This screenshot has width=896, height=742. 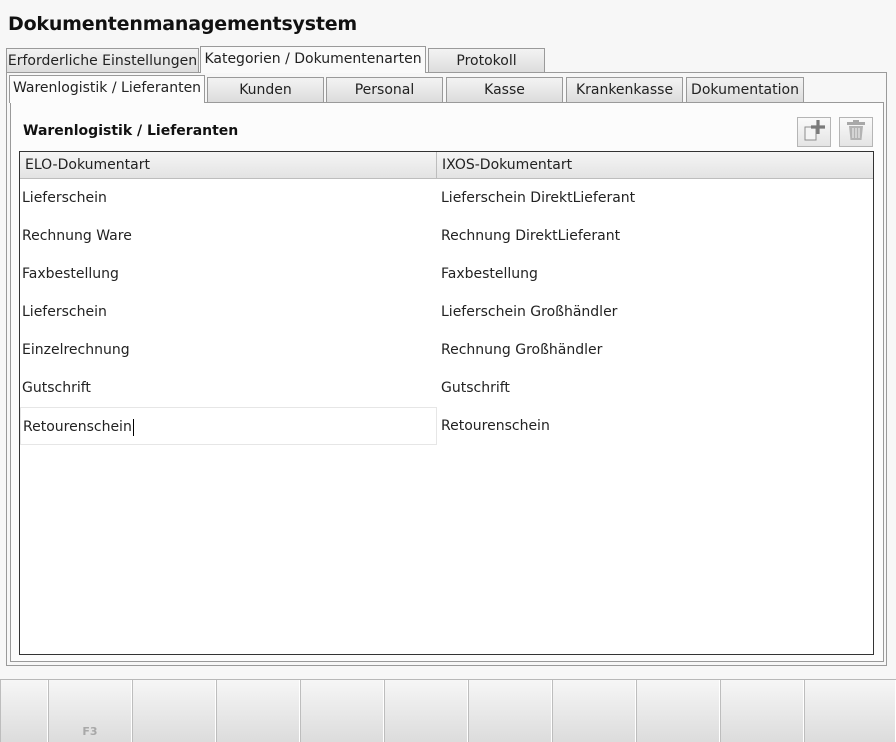 I want to click on text-caret, so click(x=133, y=427).